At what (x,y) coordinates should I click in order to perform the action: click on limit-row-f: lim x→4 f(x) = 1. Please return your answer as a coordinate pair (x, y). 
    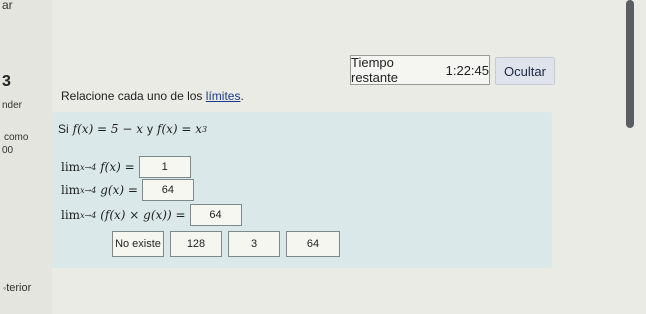
    Looking at the image, I should click on (126, 167).